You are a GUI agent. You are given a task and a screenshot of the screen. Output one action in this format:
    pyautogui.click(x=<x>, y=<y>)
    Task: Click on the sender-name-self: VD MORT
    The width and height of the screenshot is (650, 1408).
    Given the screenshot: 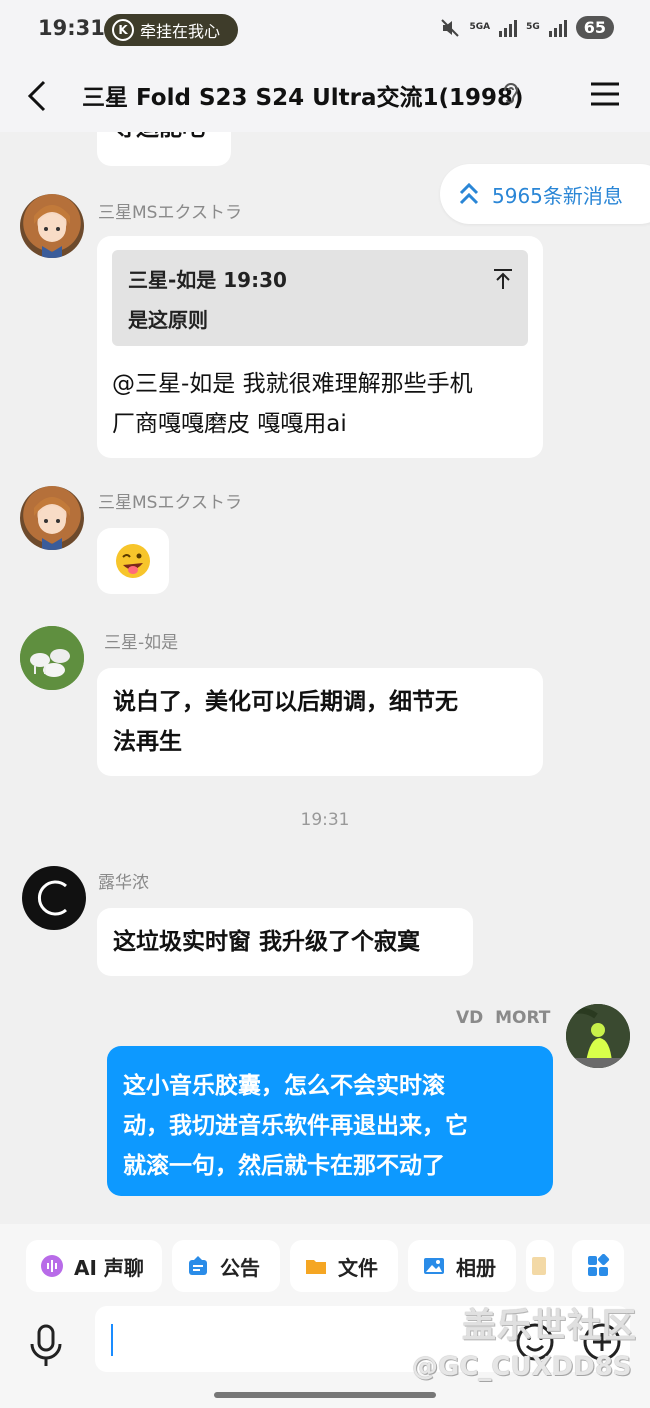 What is the action you would take?
    pyautogui.click(x=503, y=1018)
    